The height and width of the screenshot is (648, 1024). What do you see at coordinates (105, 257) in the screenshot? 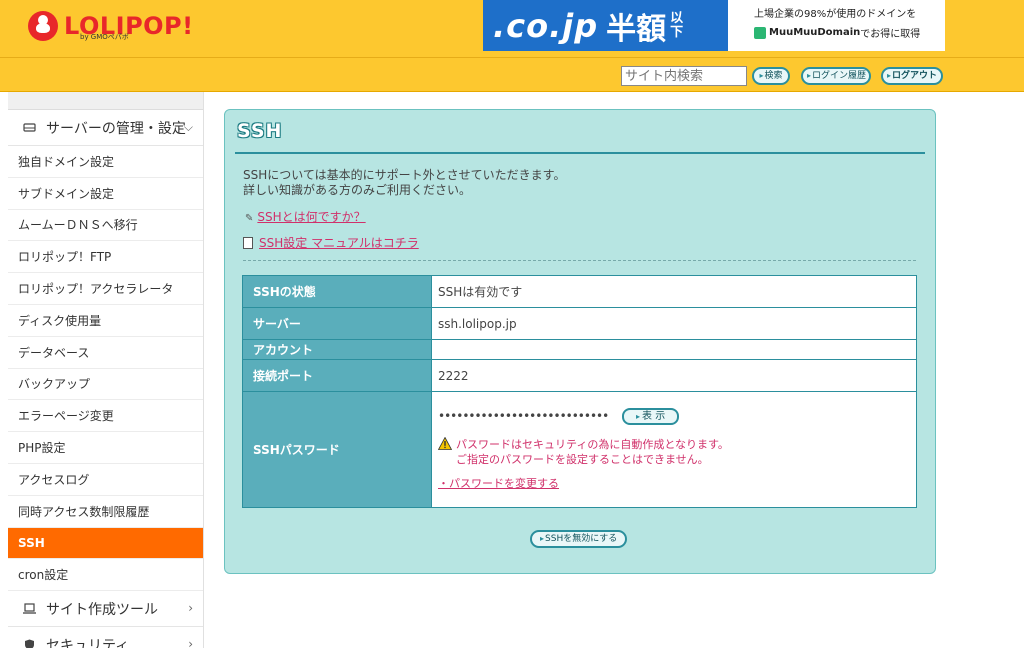
I see `sidebar-item: ロリポップ！FTP` at bounding box center [105, 257].